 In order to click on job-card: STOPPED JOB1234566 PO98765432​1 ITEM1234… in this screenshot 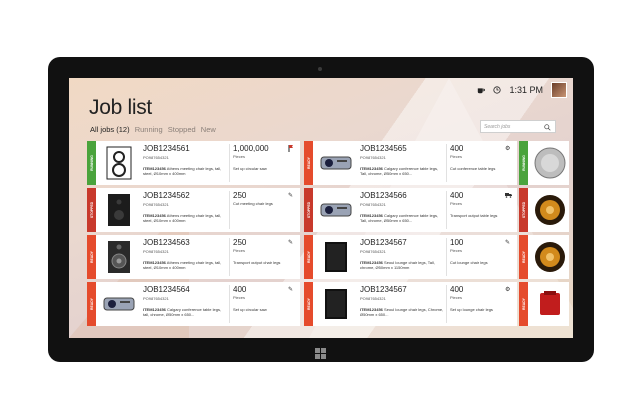, I will do `click(410, 210)`.